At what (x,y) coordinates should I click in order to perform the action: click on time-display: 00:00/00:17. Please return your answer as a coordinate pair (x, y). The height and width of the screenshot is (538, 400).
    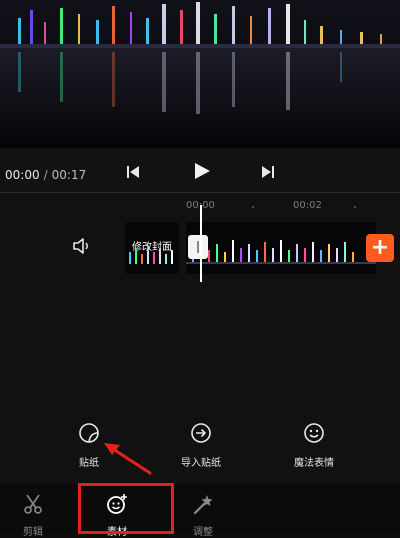
    Looking at the image, I should click on (45, 175).